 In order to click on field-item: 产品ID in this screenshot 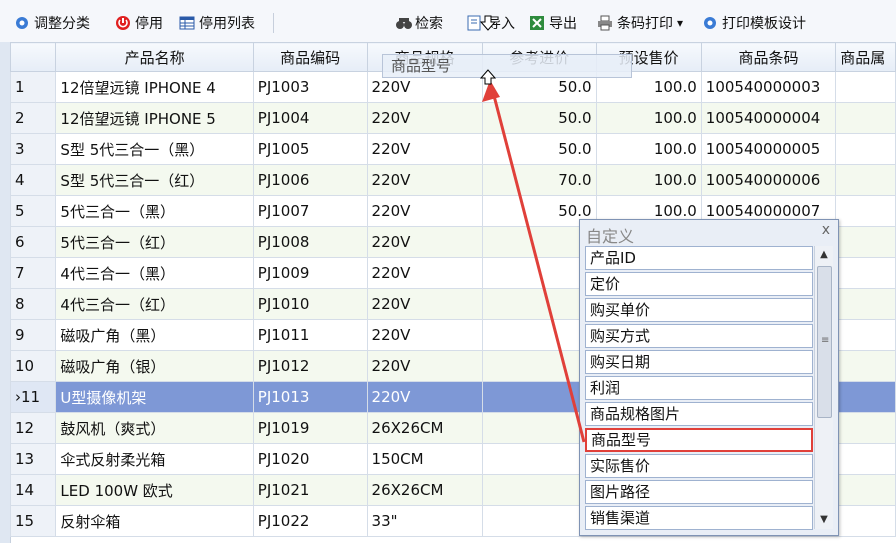, I will do `click(699, 258)`.